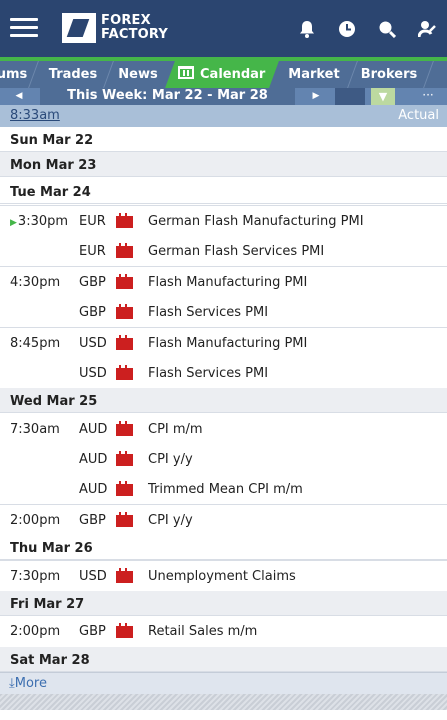 The width and height of the screenshot is (447, 720). I want to click on event-row: 2:00pm GBP CPI y/y, so click(223, 519).